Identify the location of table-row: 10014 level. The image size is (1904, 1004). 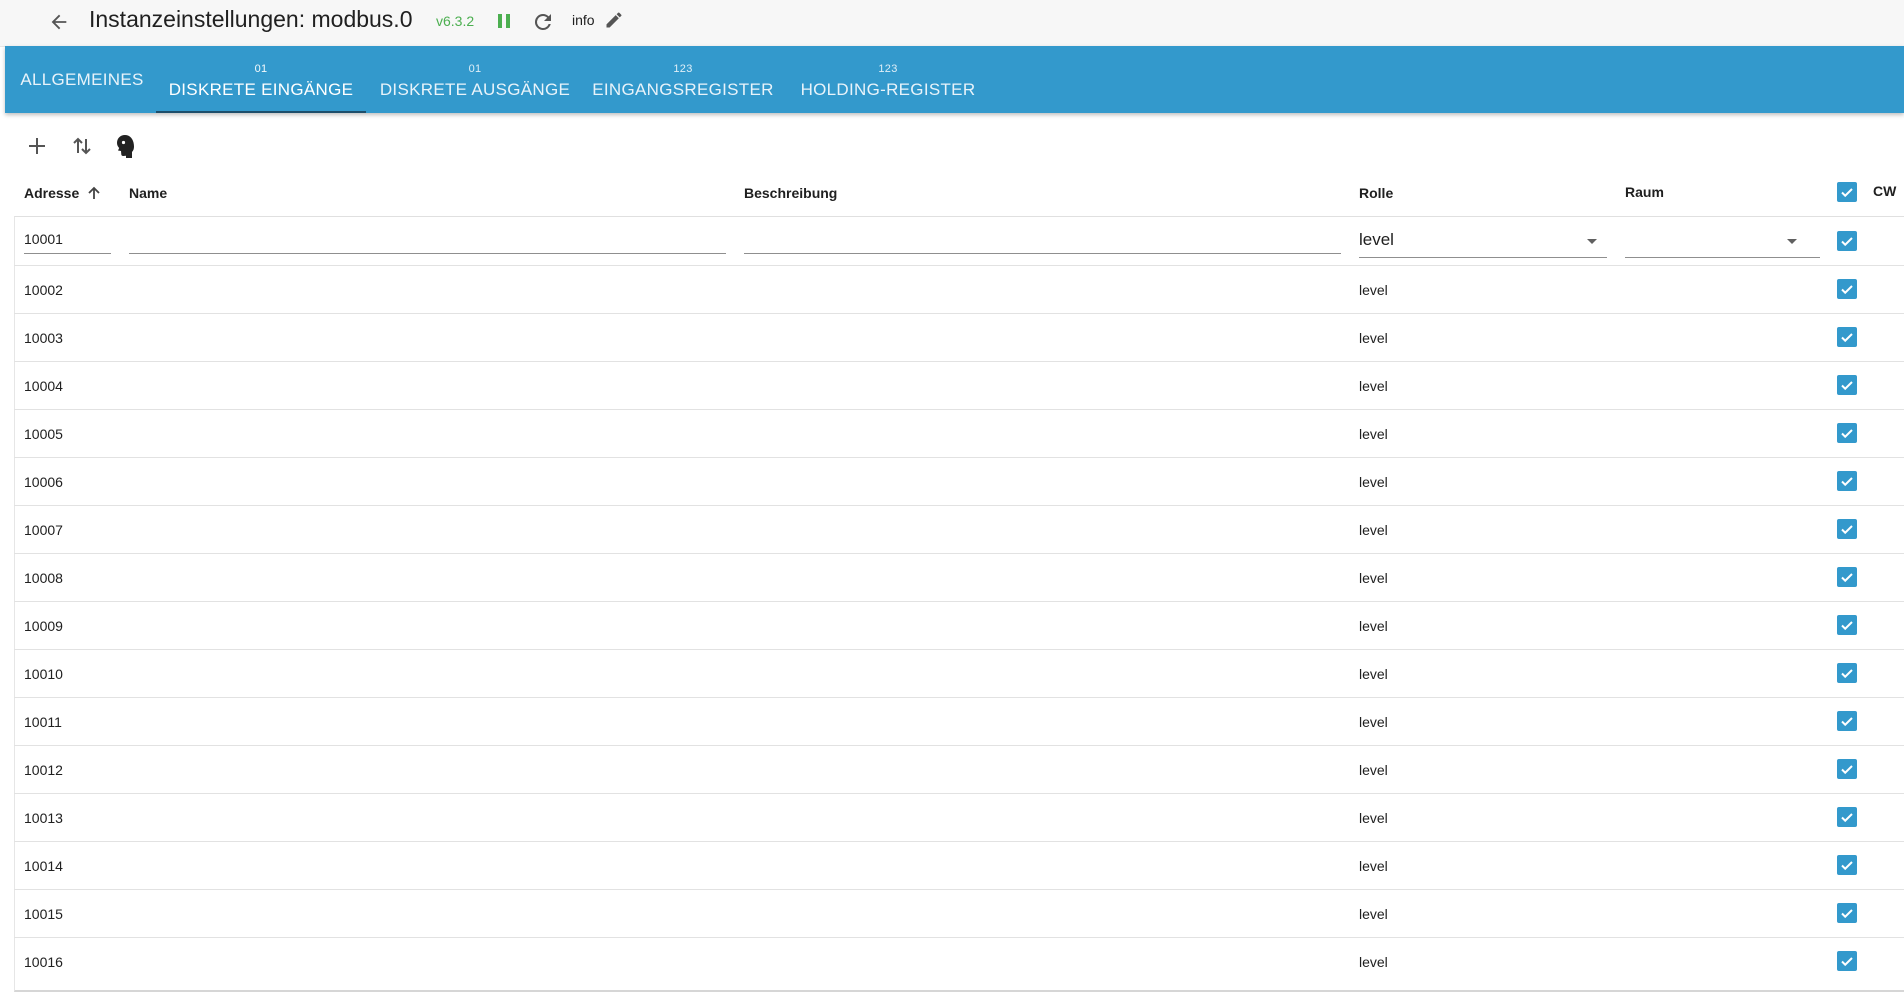
(959, 865).